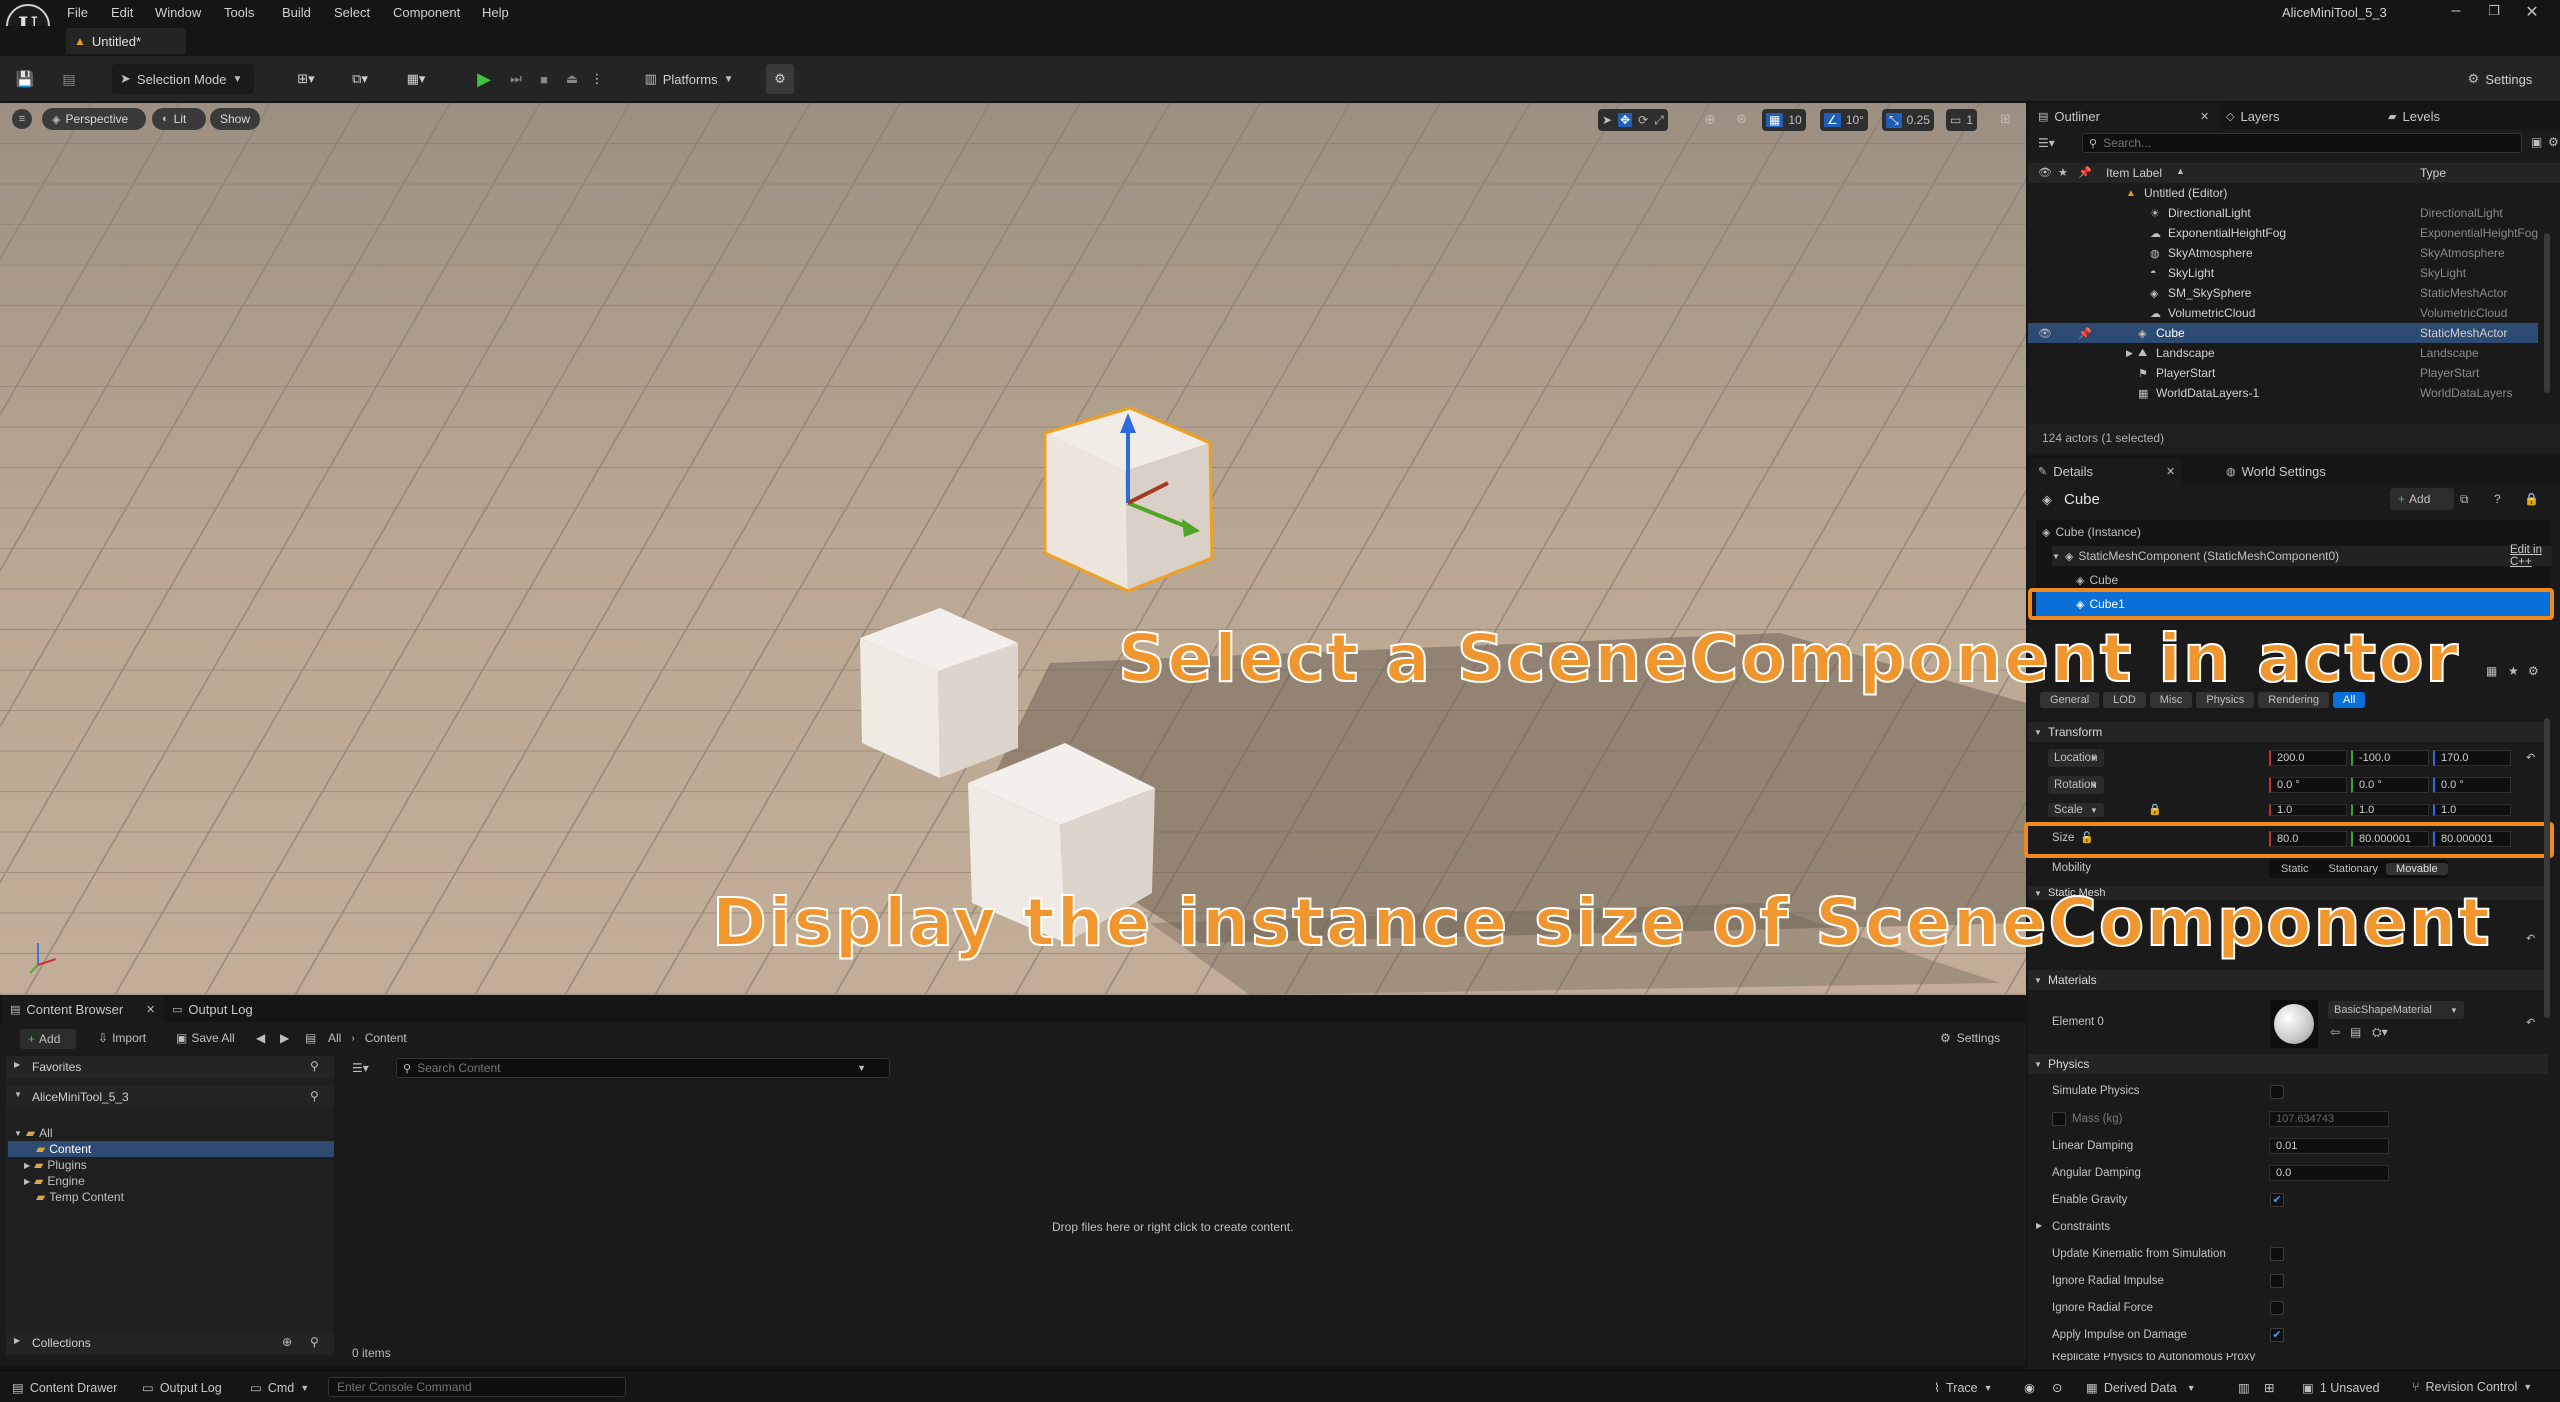 The image size is (2560, 1402). What do you see at coordinates (2029, 1387) in the screenshot?
I see `record-icon: ◉` at bounding box center [2029, 1387].